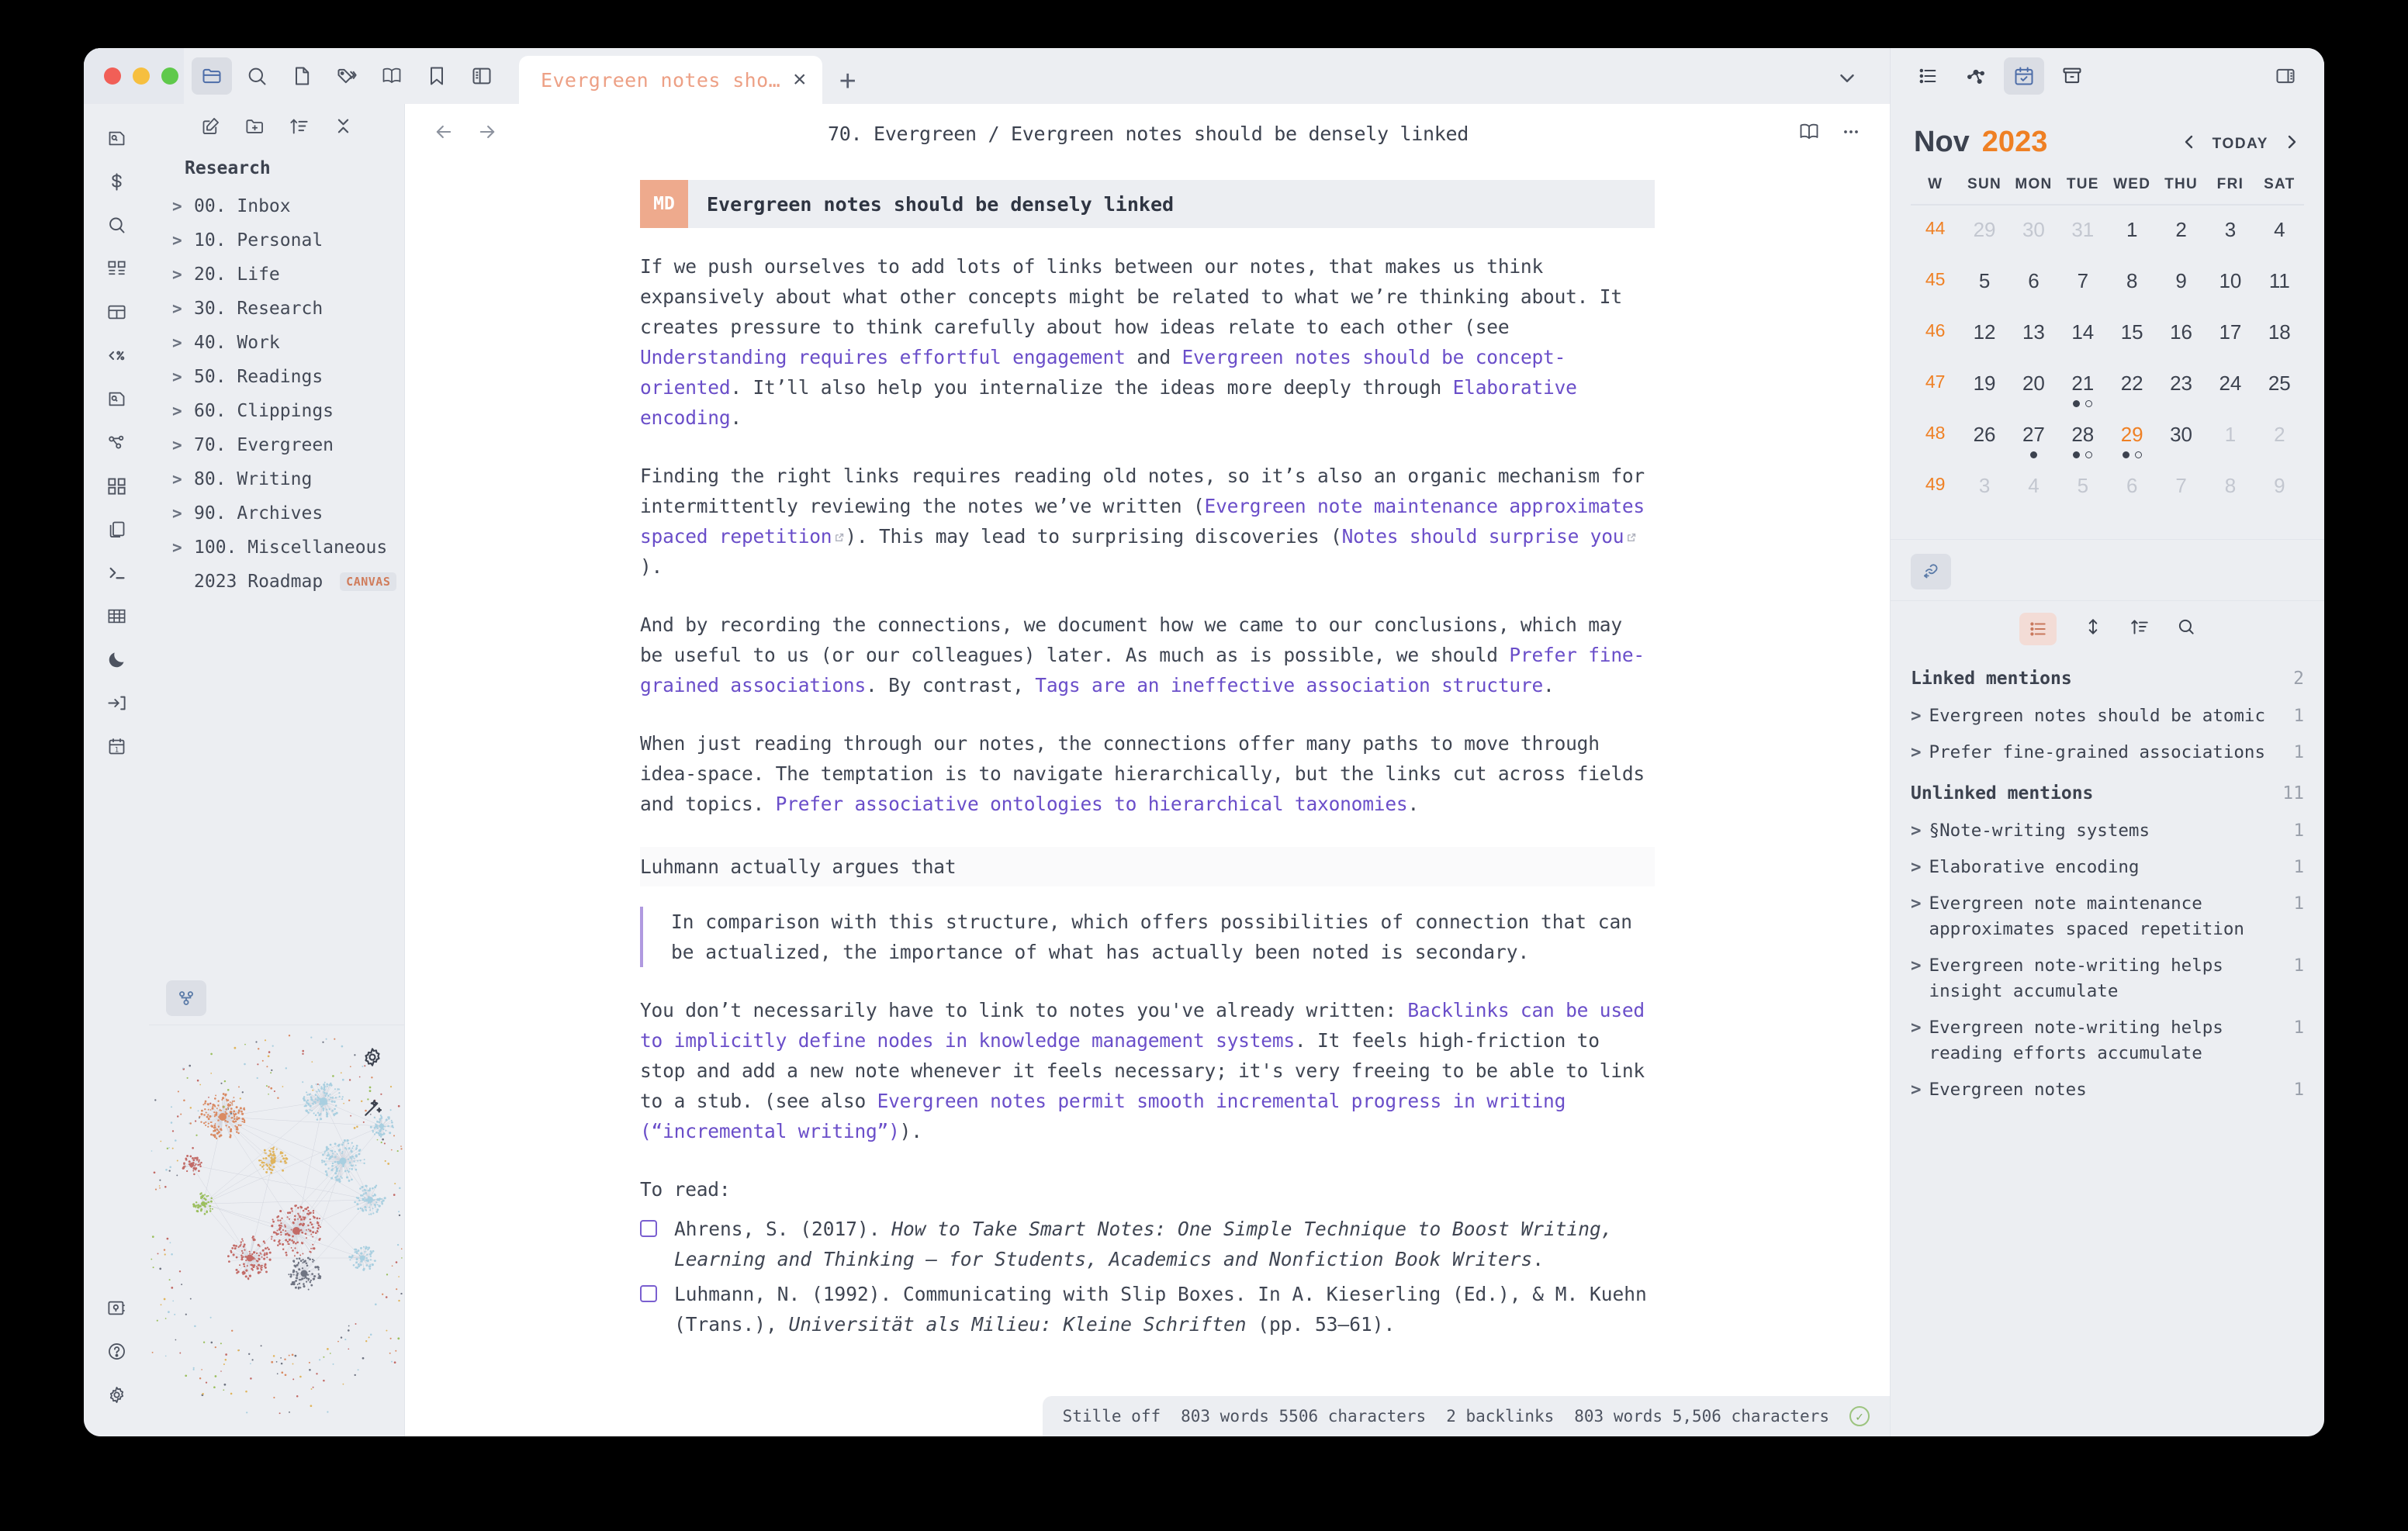 This screenshot has height=1531, width=2408. Describe the element at coordinates (276, 343) in the screenshot. I see `folder-item: >40. Work` at that location.